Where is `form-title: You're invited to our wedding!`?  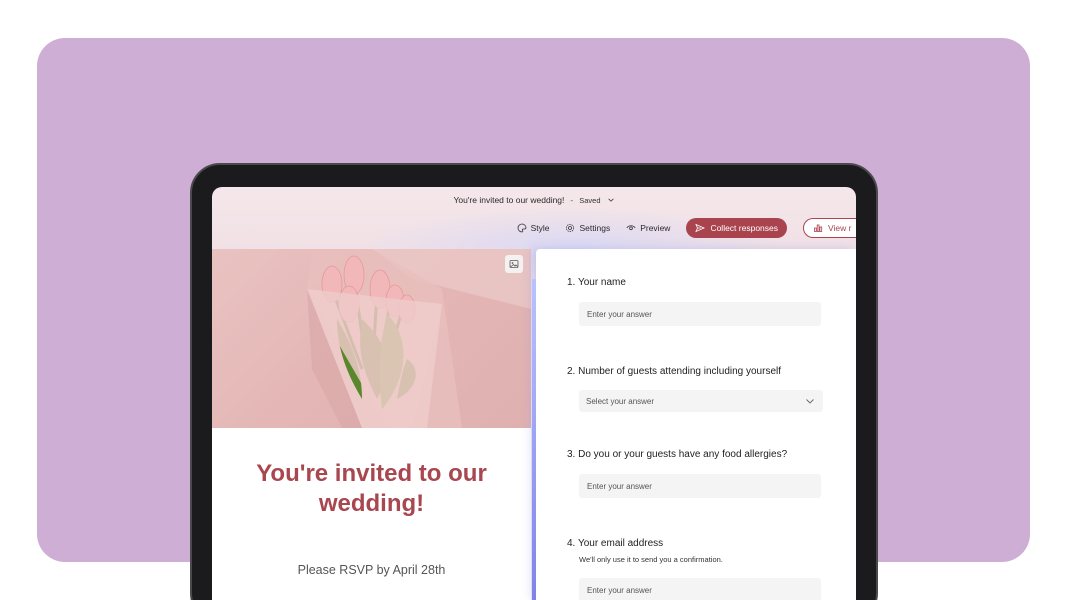 form-title: You're invited to our wedding! is located at coordinates (508, 200).